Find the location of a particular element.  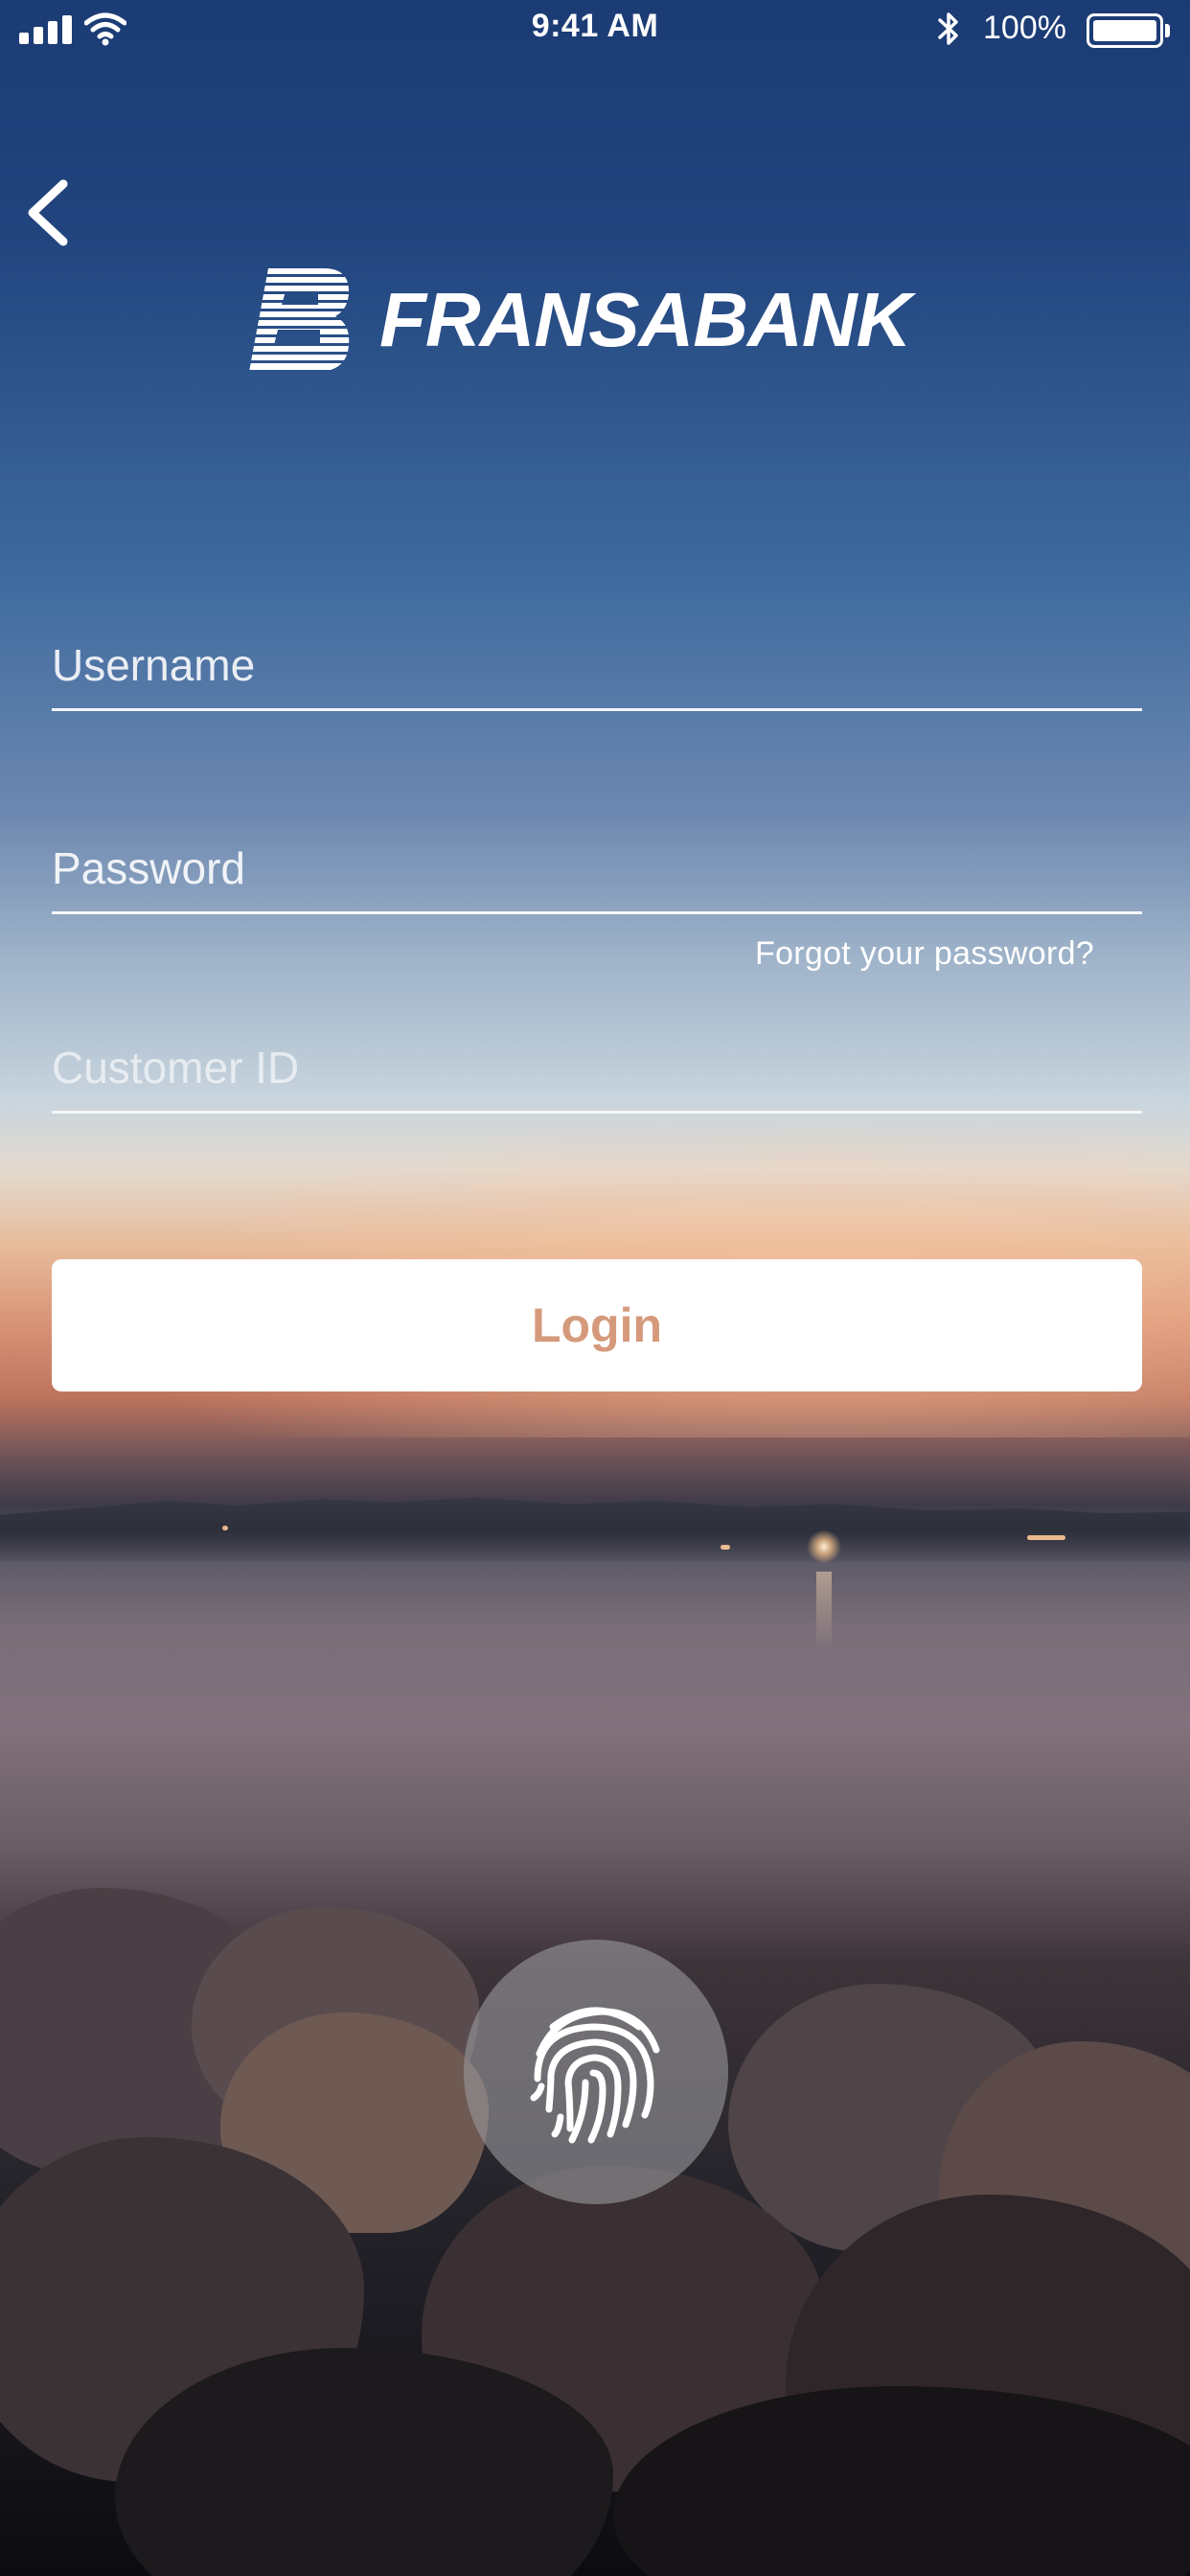

forgot-password-link: Forgot your password? is located at coordinates (925, 954).